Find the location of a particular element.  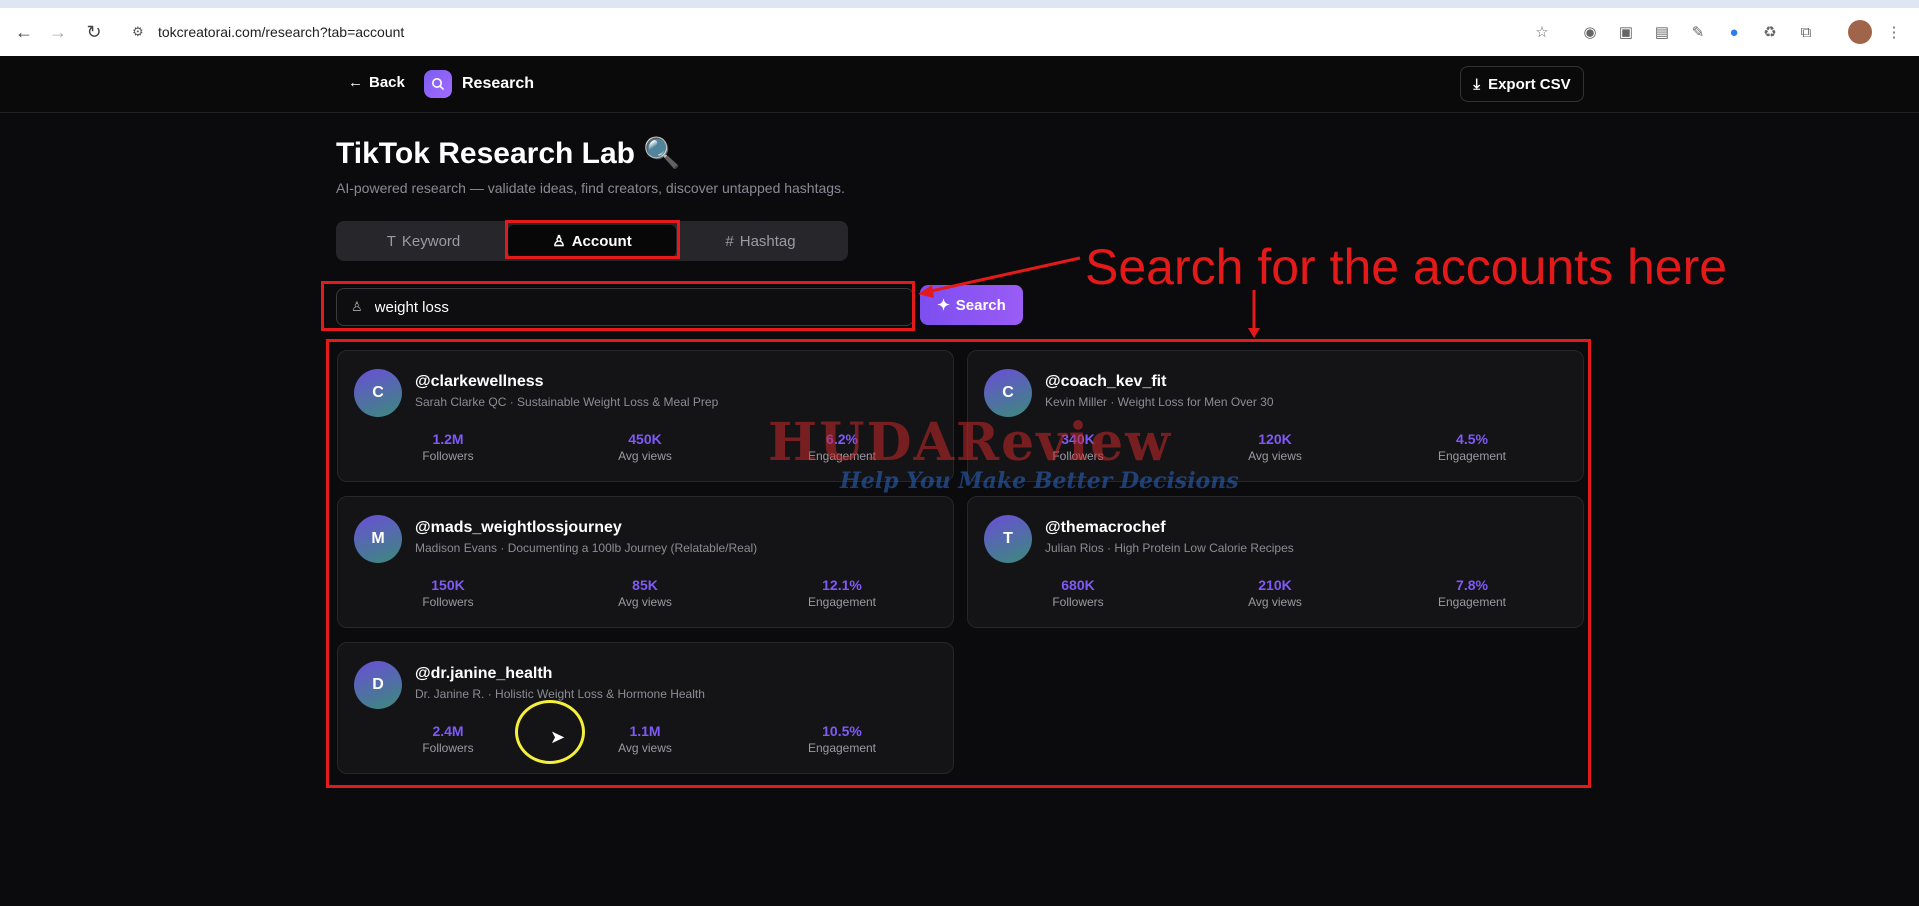

annotation-arrow-to-search is located at coordinates (1001, 275).